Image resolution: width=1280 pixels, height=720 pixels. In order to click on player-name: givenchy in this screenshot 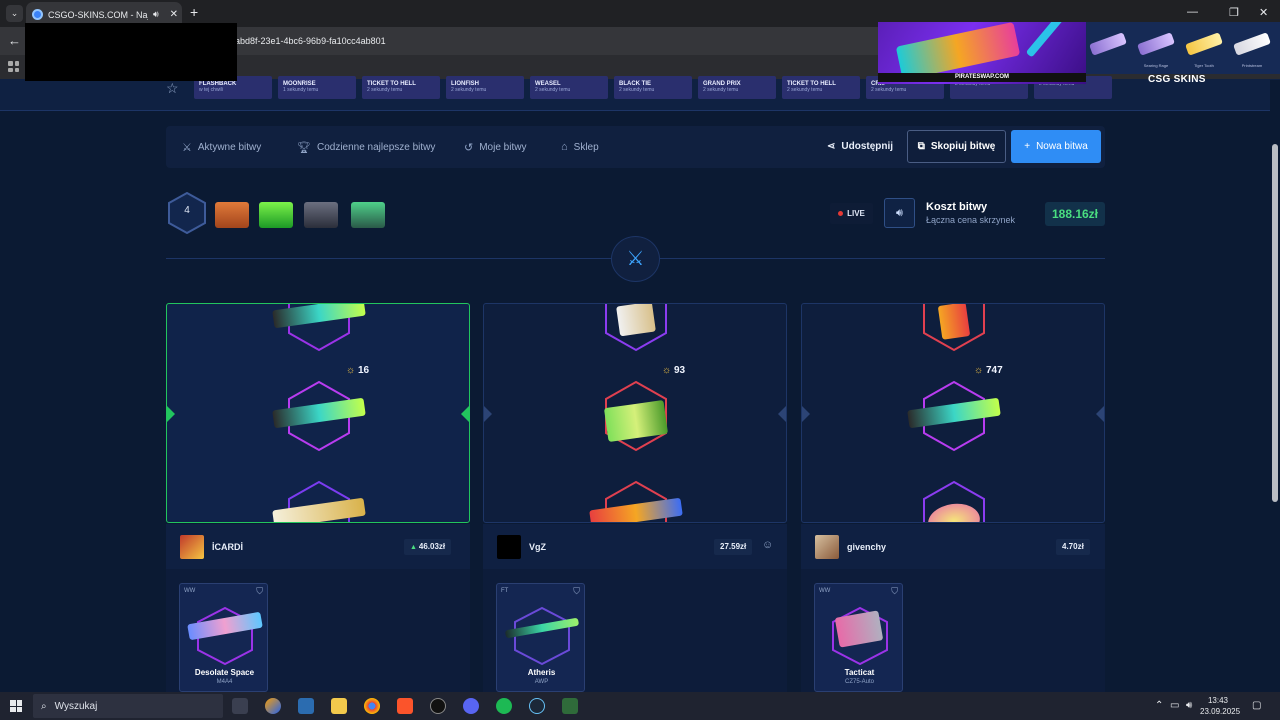, I will do `click(866, 547)`.